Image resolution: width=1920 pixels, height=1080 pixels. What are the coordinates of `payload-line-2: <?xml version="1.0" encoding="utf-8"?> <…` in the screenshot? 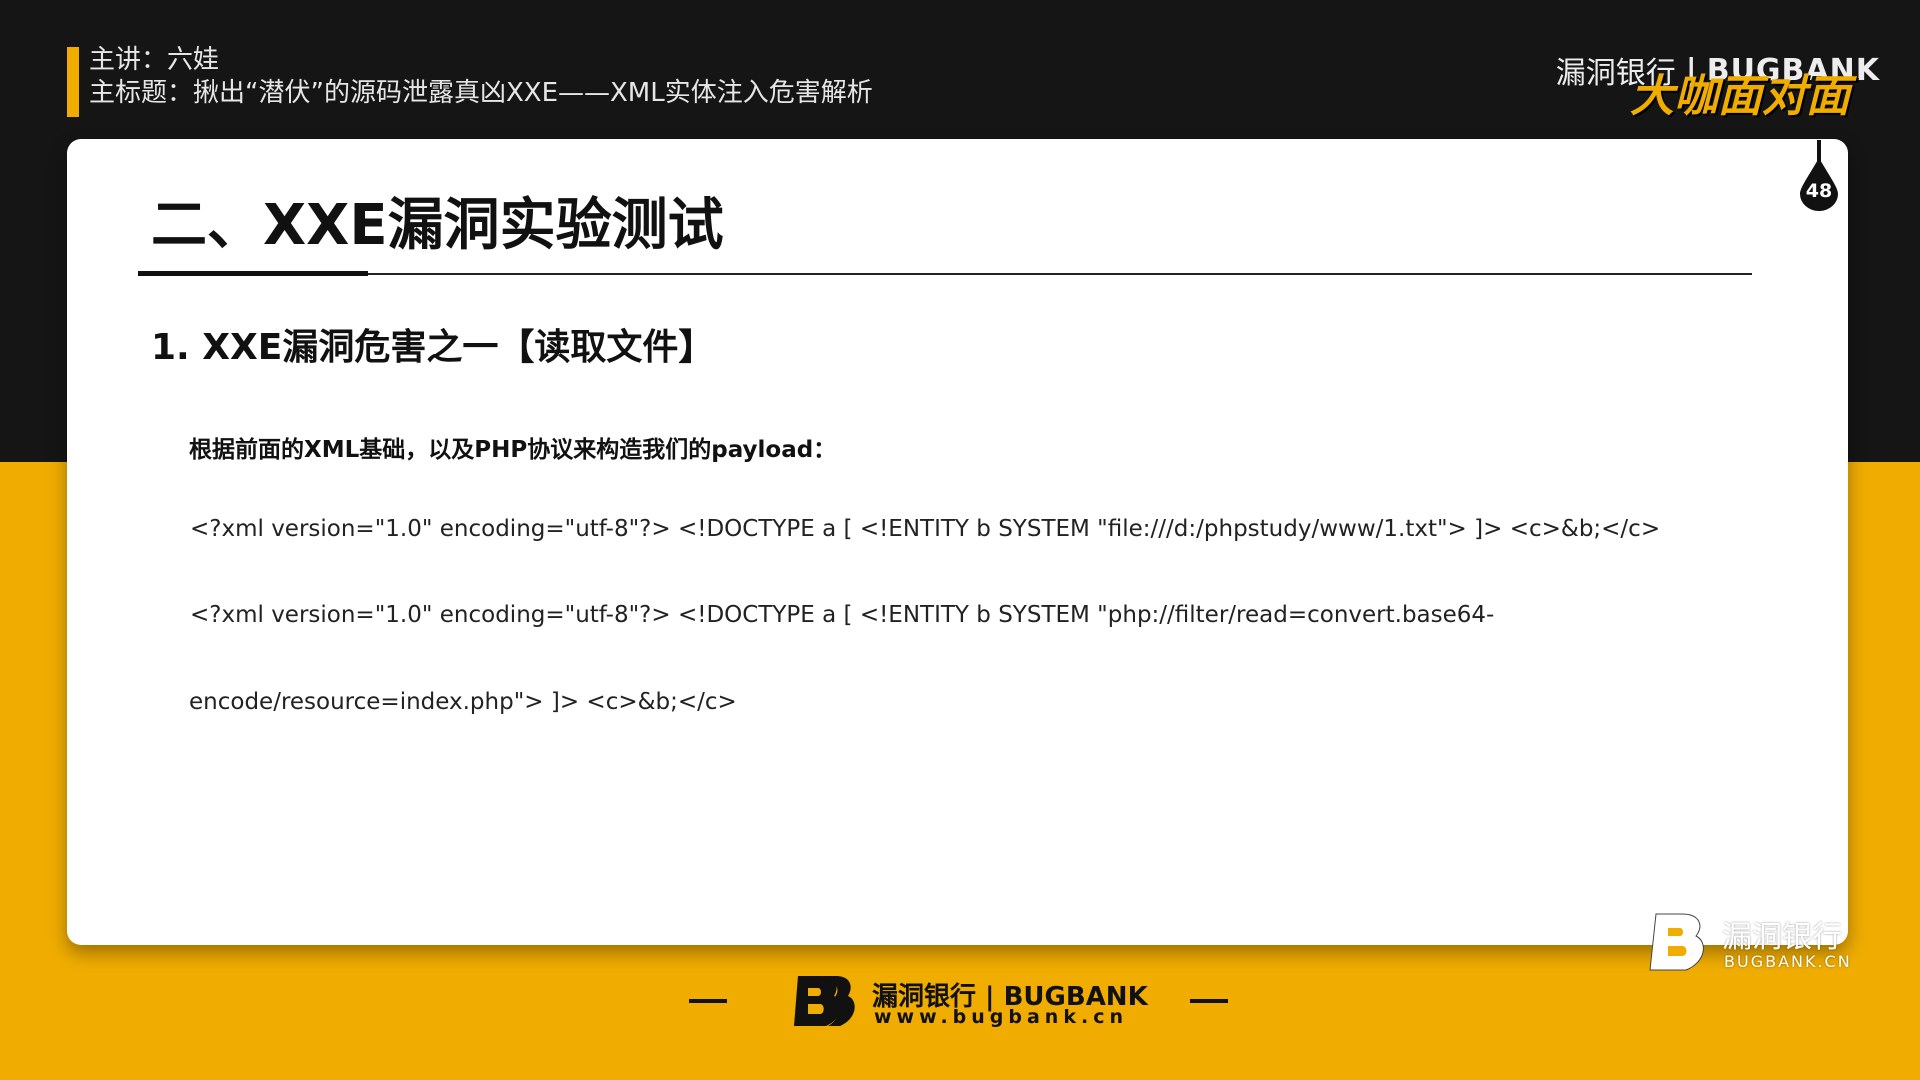 It's located at (842, 615).